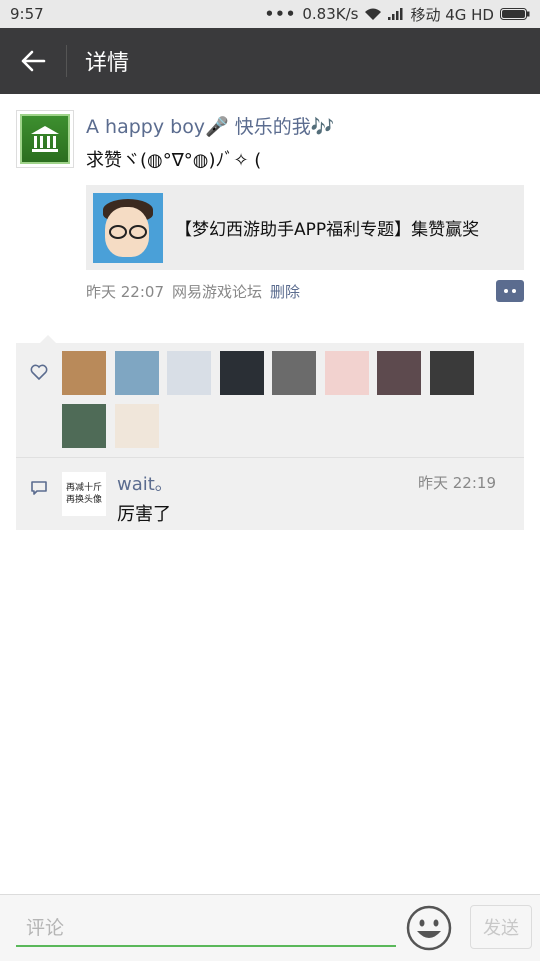  I want to click on status-bar: 9:57 ••• 0.83K/s 移动 4G HD, so click(270, 14).